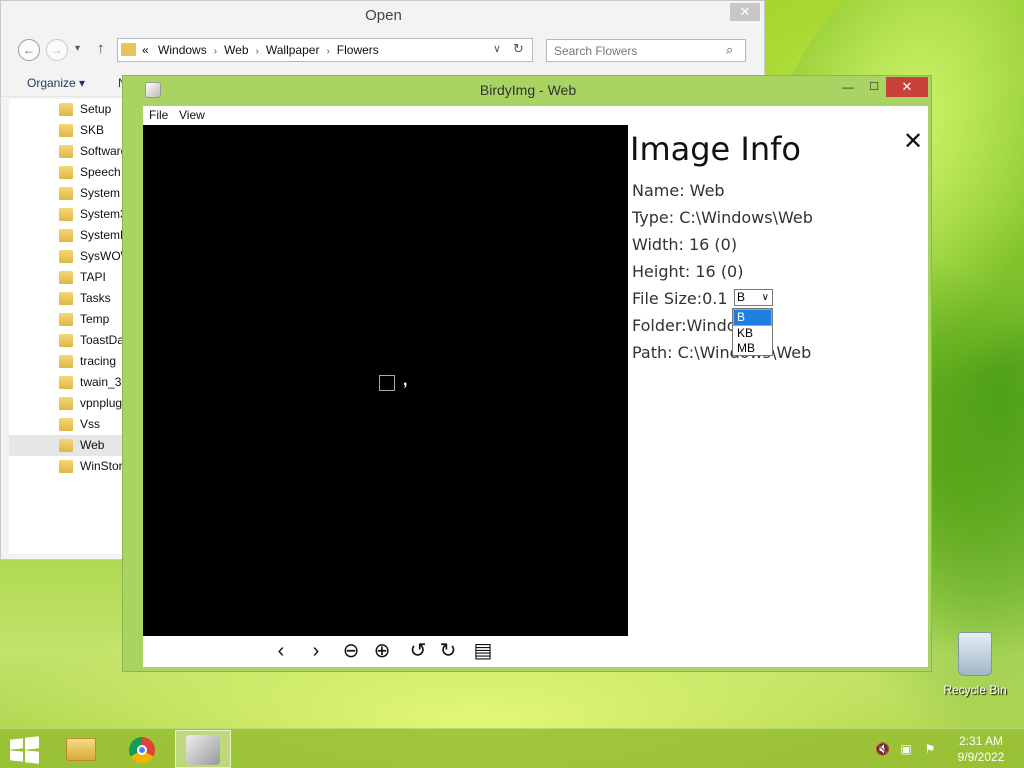 The image size is (1024, 768). I want to click on next-button: ›, so click(316, 652).